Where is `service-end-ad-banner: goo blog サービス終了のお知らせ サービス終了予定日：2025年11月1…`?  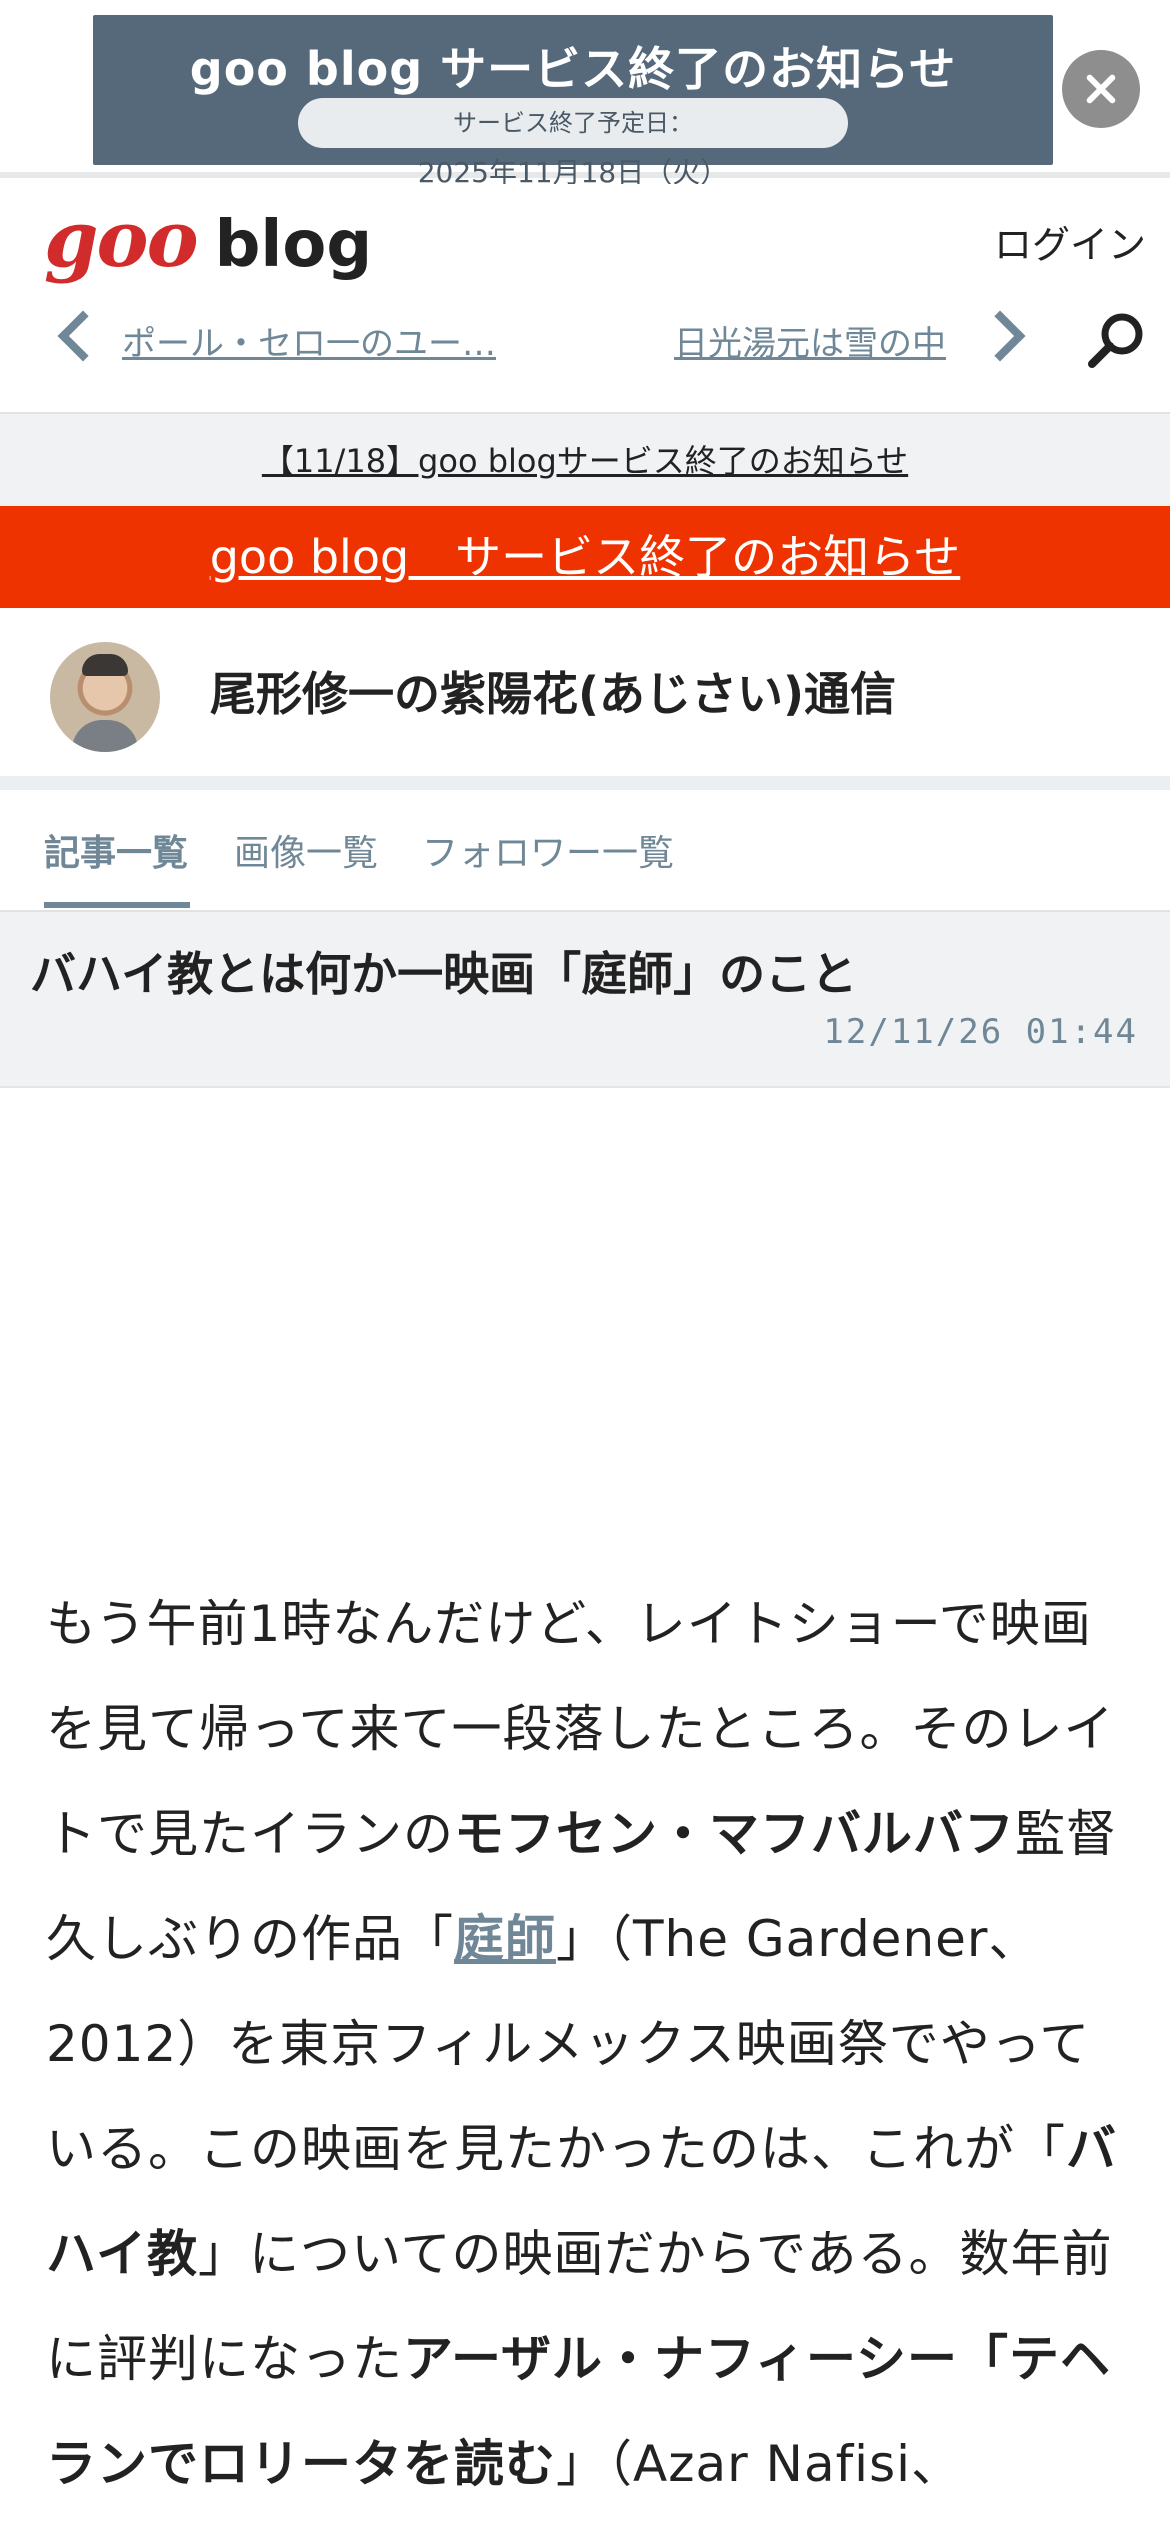 service-end-ad-banner: goo blog サービス終了のお知らせ サービス終了予定日：2025年11月1… is located at coordinates (585, 94).